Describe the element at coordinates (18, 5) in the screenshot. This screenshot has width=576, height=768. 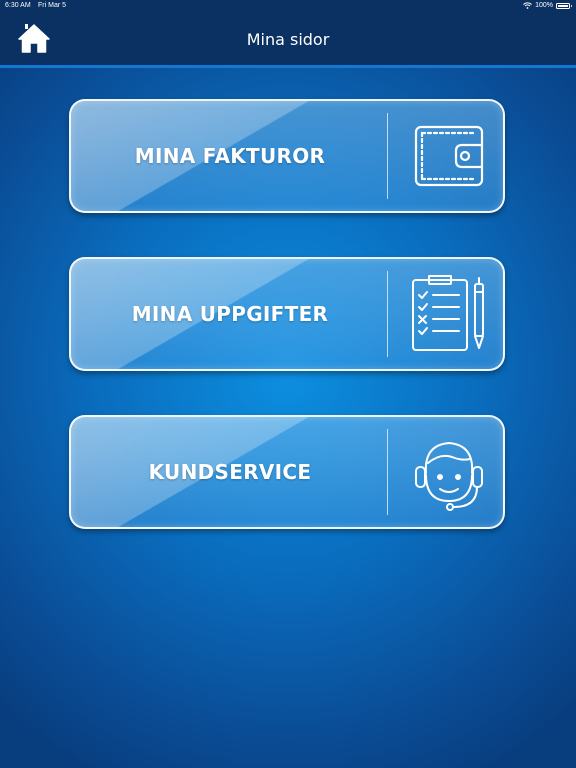
I see `status-time: 6:30 AM` at that location.